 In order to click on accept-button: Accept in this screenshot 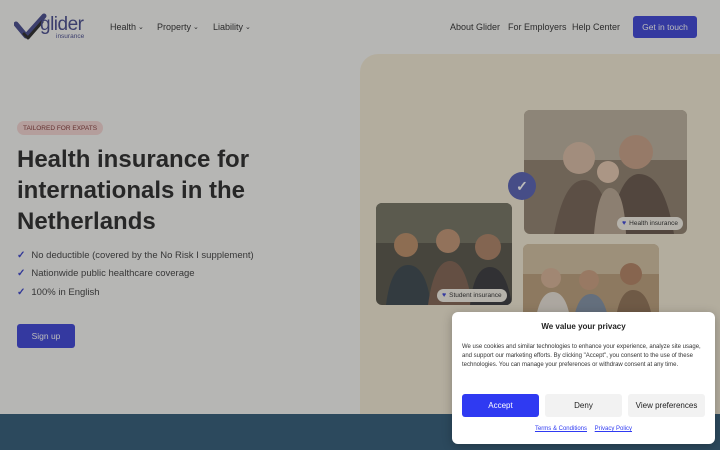, I will do `click(500, 405)`.